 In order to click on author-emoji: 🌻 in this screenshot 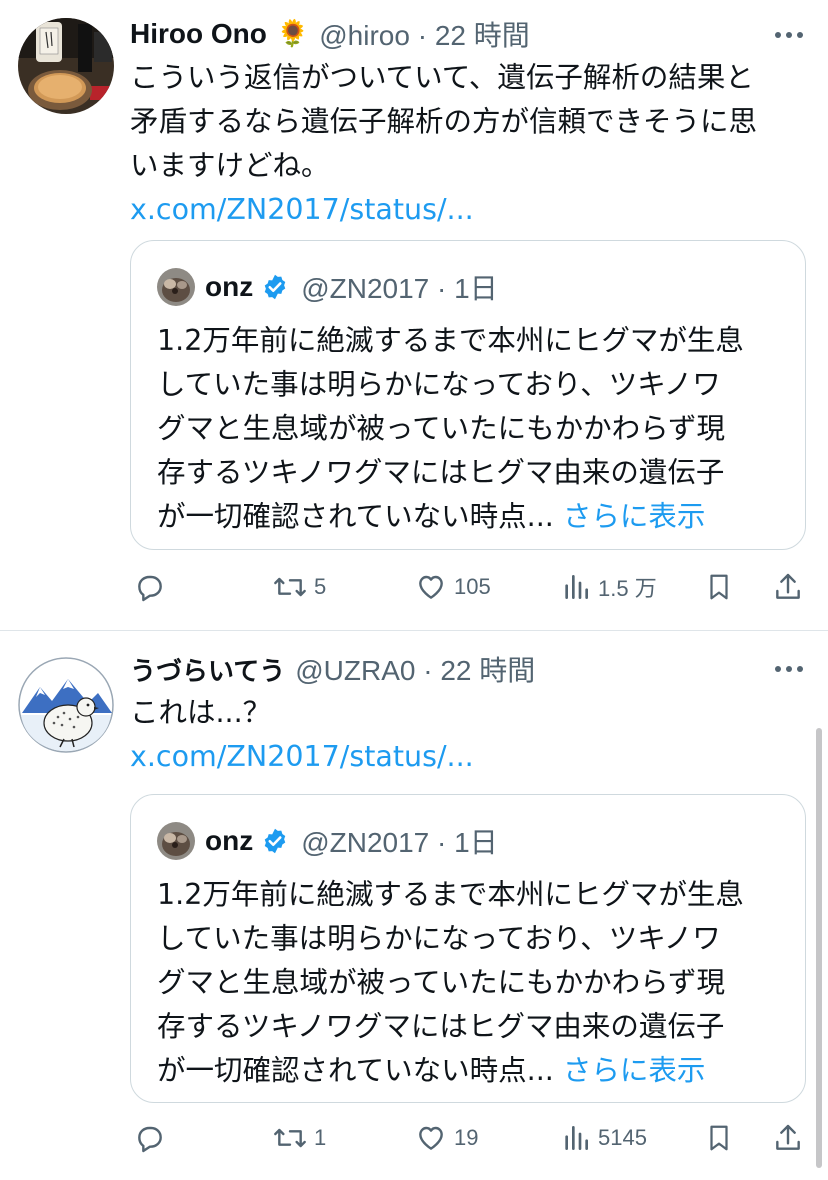, I will do `click(293, 34)`.